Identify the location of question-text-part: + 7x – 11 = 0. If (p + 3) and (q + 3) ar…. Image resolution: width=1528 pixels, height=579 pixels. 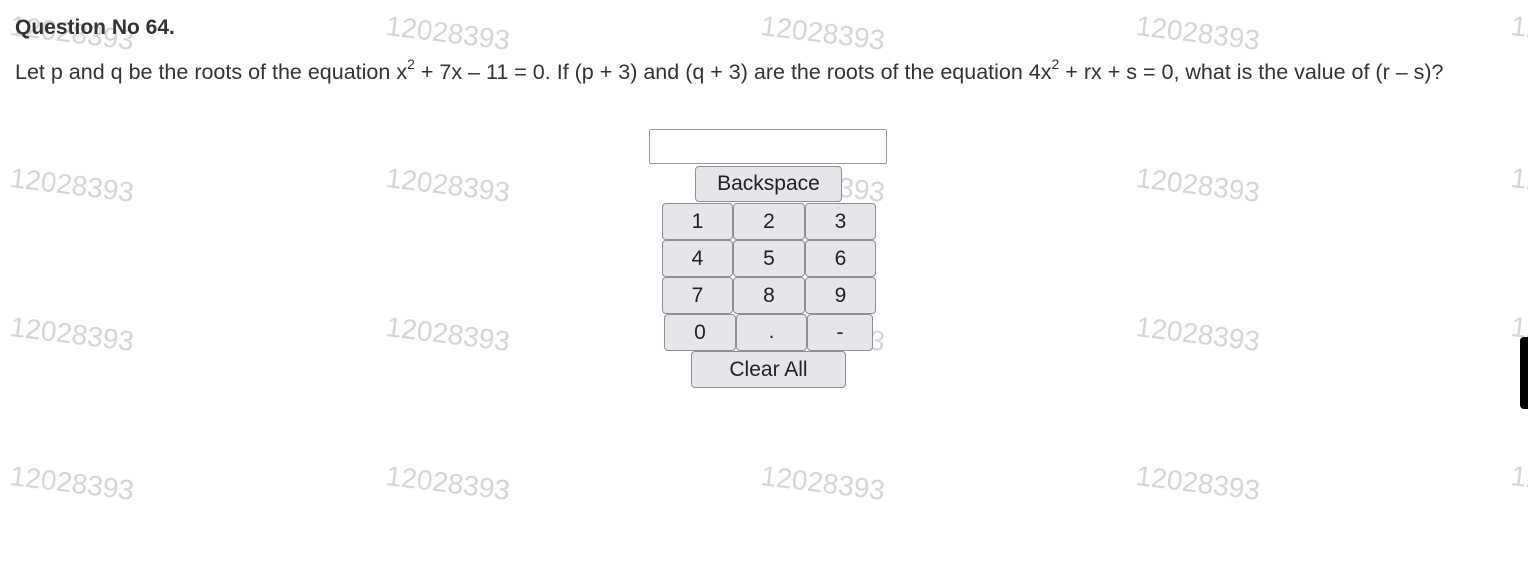
(733, 72).